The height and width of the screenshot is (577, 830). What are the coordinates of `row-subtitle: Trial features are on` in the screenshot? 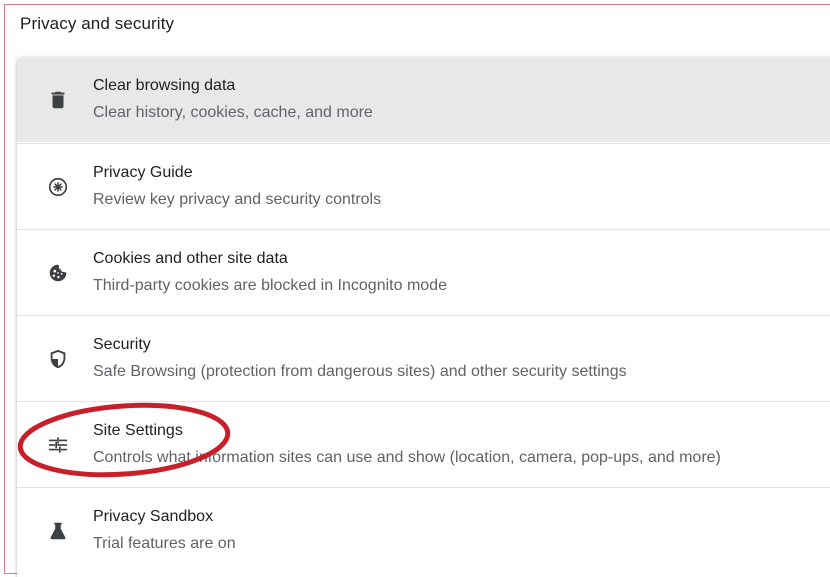 It's located at (164, 543).